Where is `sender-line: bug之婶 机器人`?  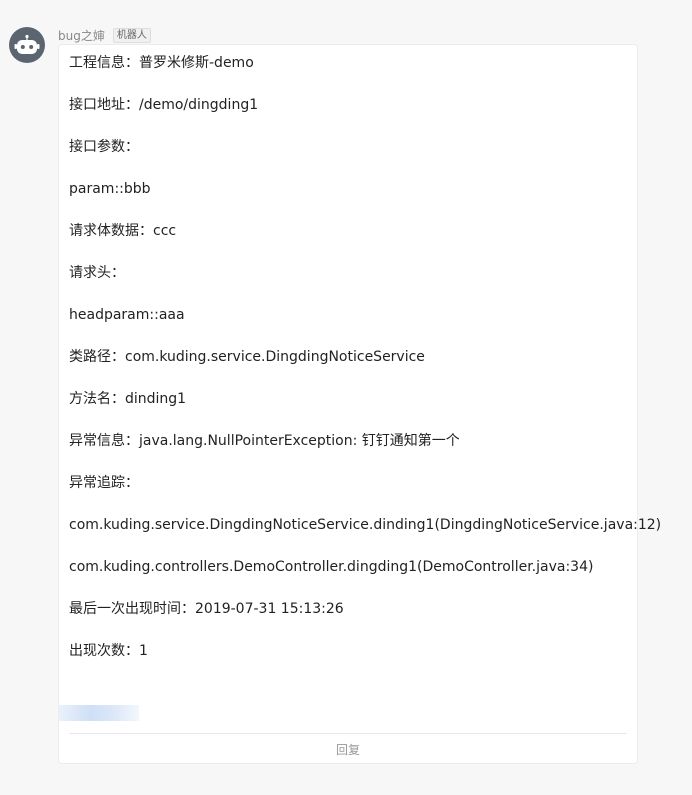
sender-line: bug之婶 机器人 is located at coordinates (104, 35).